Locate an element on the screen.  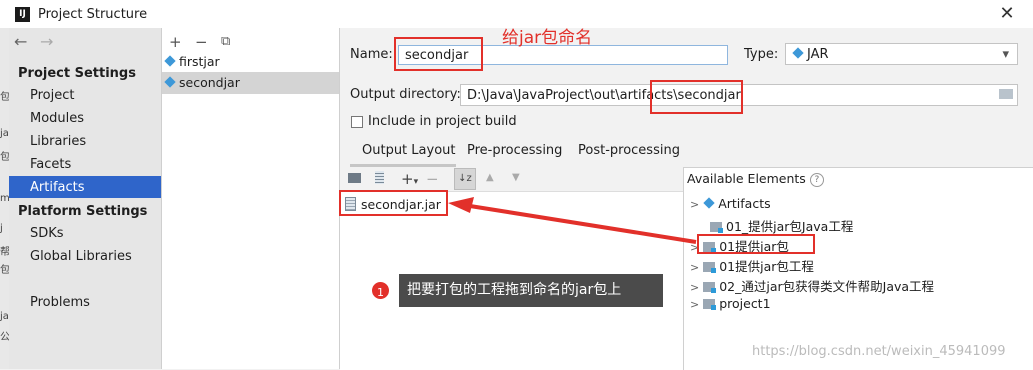
annotation-box-output is located at coordinates (696, 97).